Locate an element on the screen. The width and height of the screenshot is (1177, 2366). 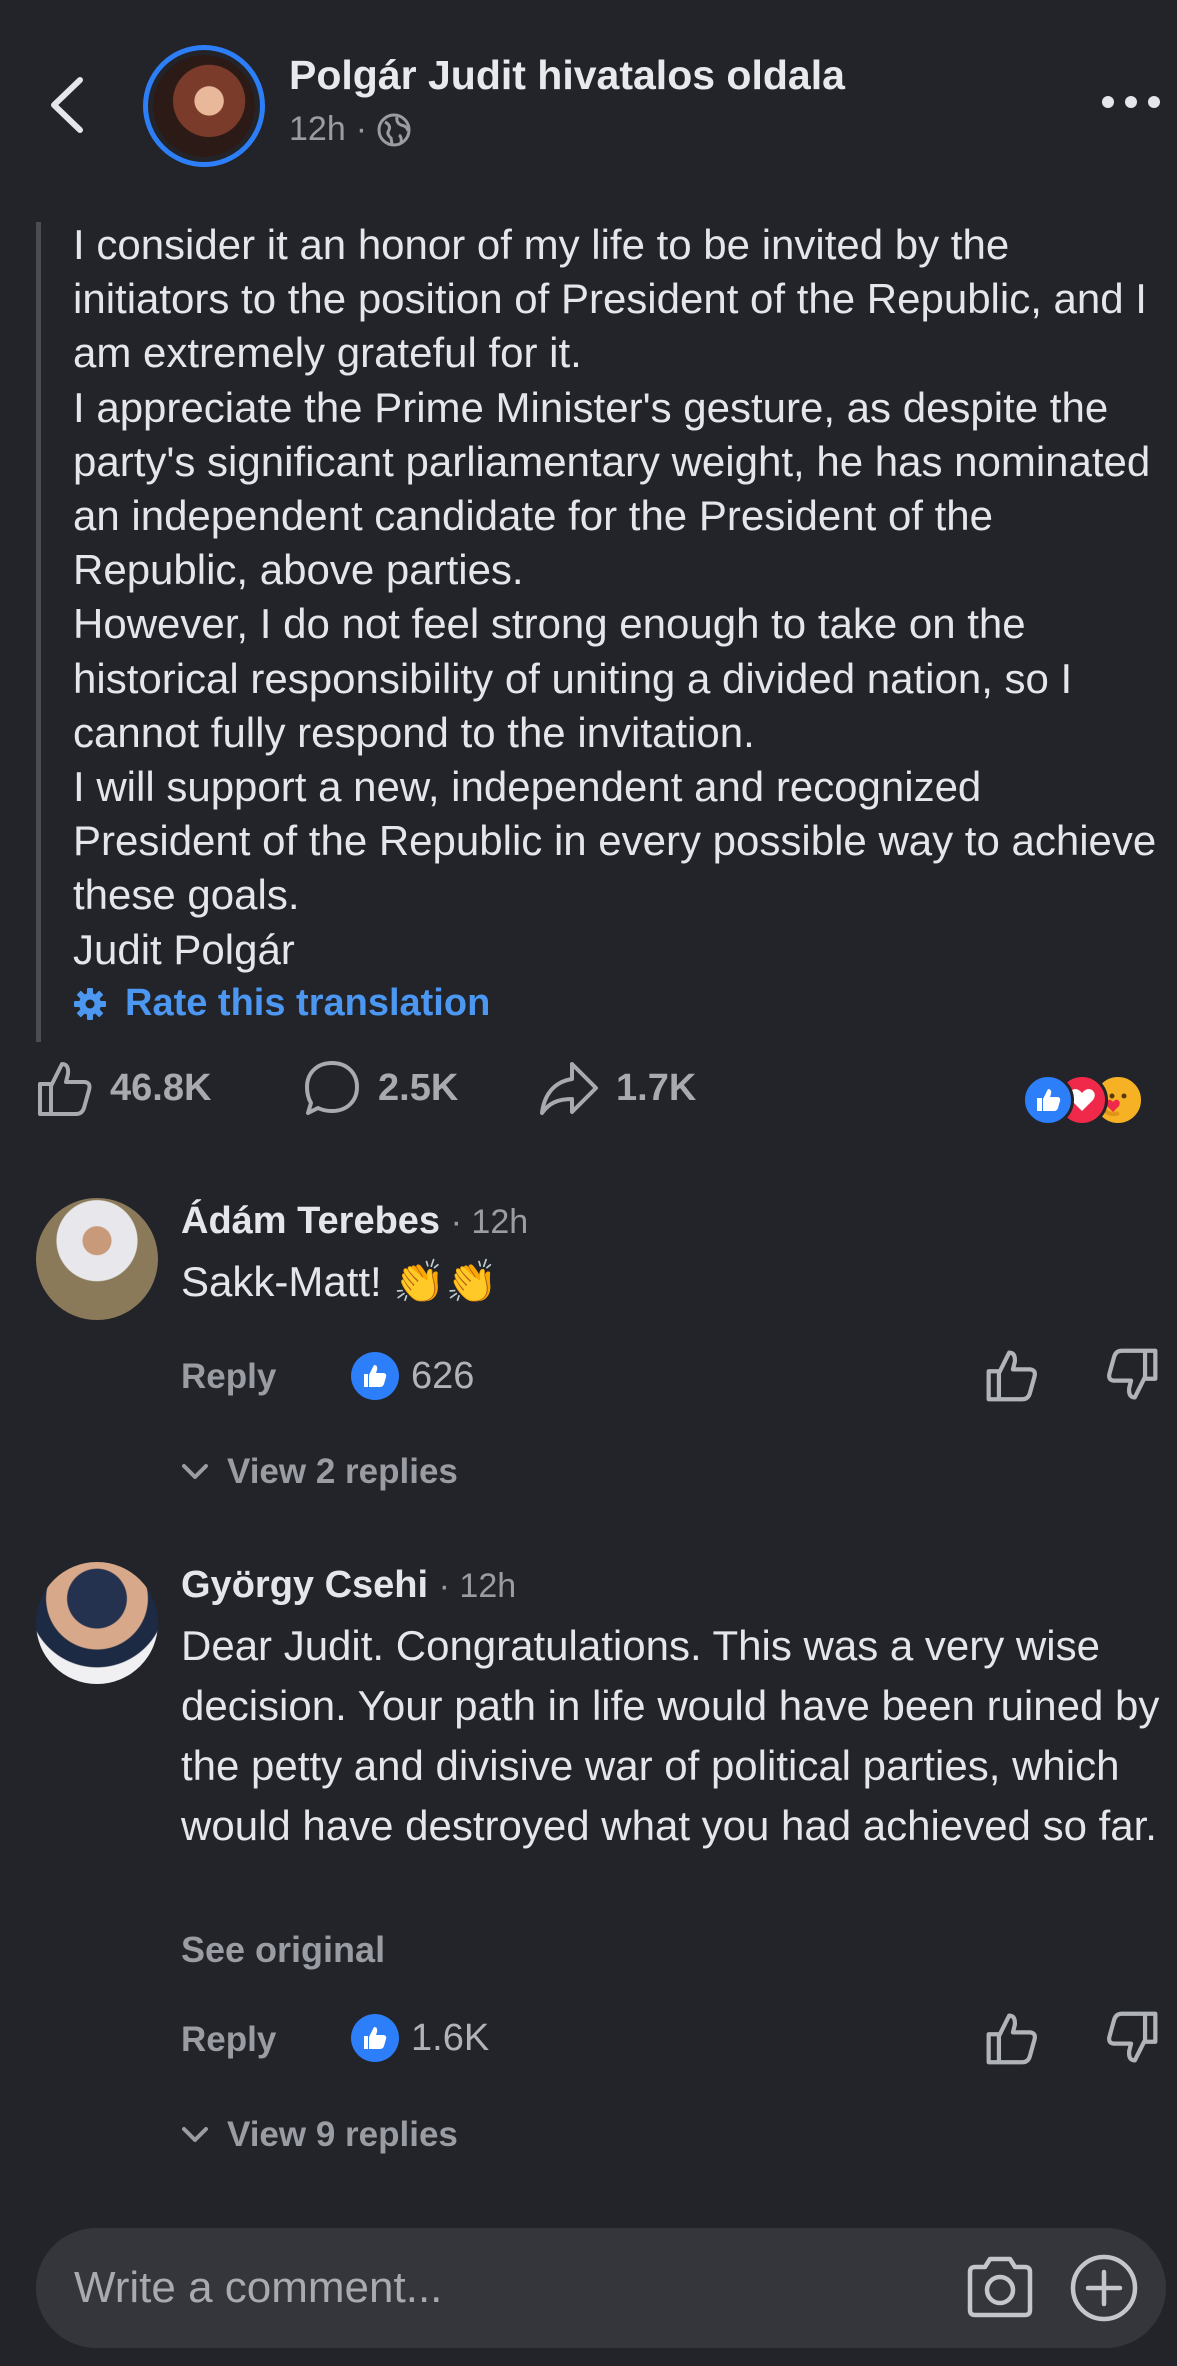
gear-icon is located at coordinates (90, 1003).